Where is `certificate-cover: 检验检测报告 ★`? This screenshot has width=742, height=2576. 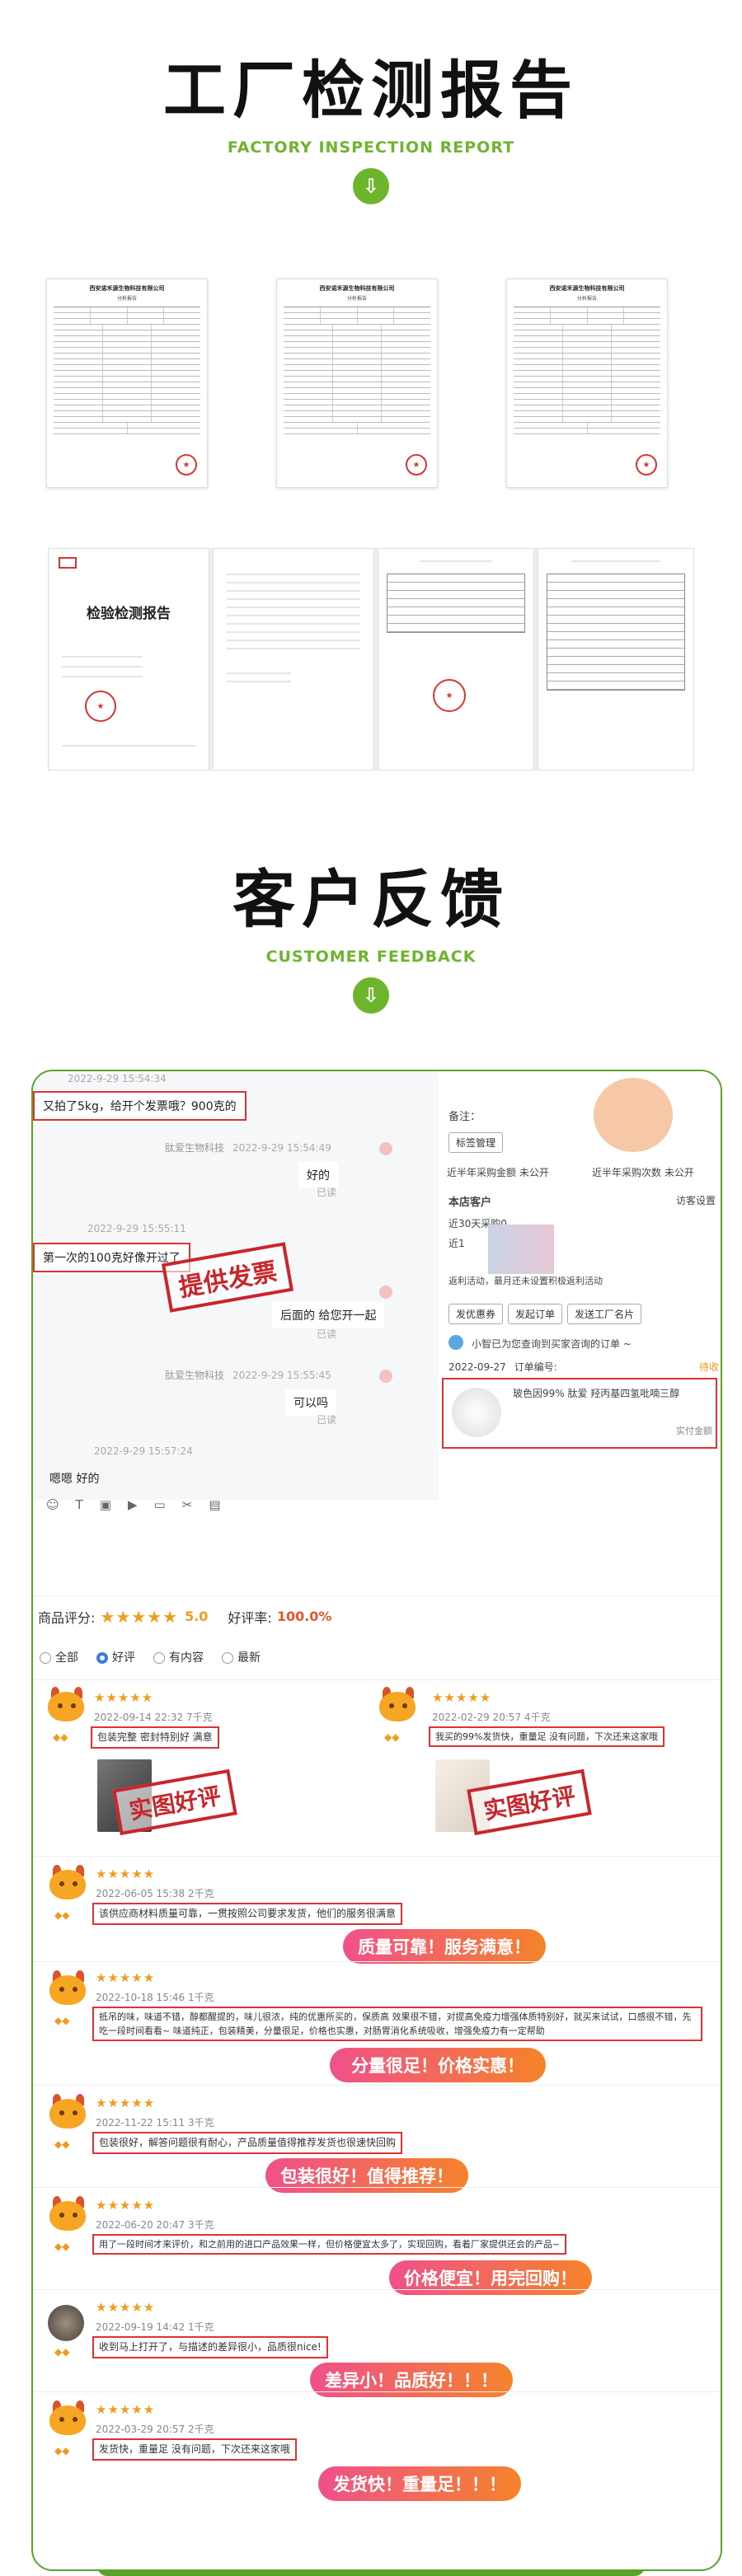 certificate-cover: 检验检测报告 ★ is located at coordinates (128, 659).